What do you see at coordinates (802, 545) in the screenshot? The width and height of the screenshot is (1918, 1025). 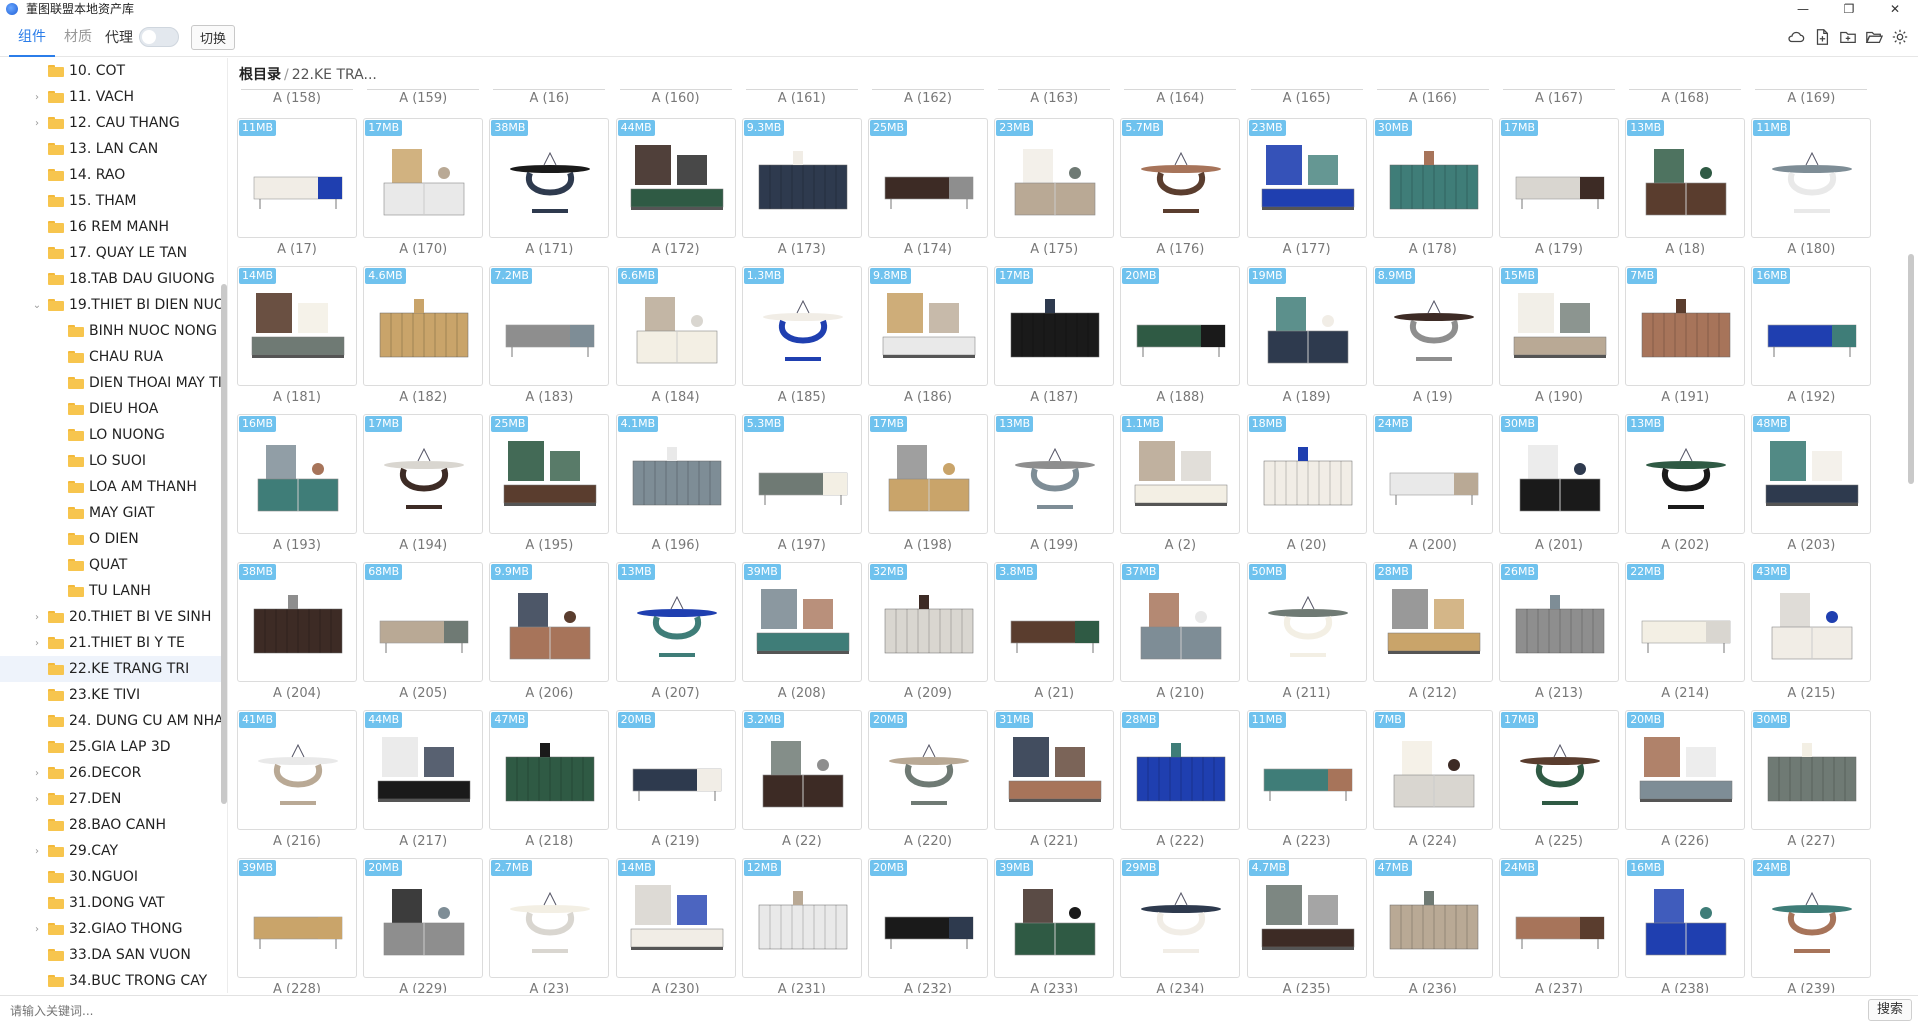 I see `asset-label: A (197)` at bounding box center [802, 545].